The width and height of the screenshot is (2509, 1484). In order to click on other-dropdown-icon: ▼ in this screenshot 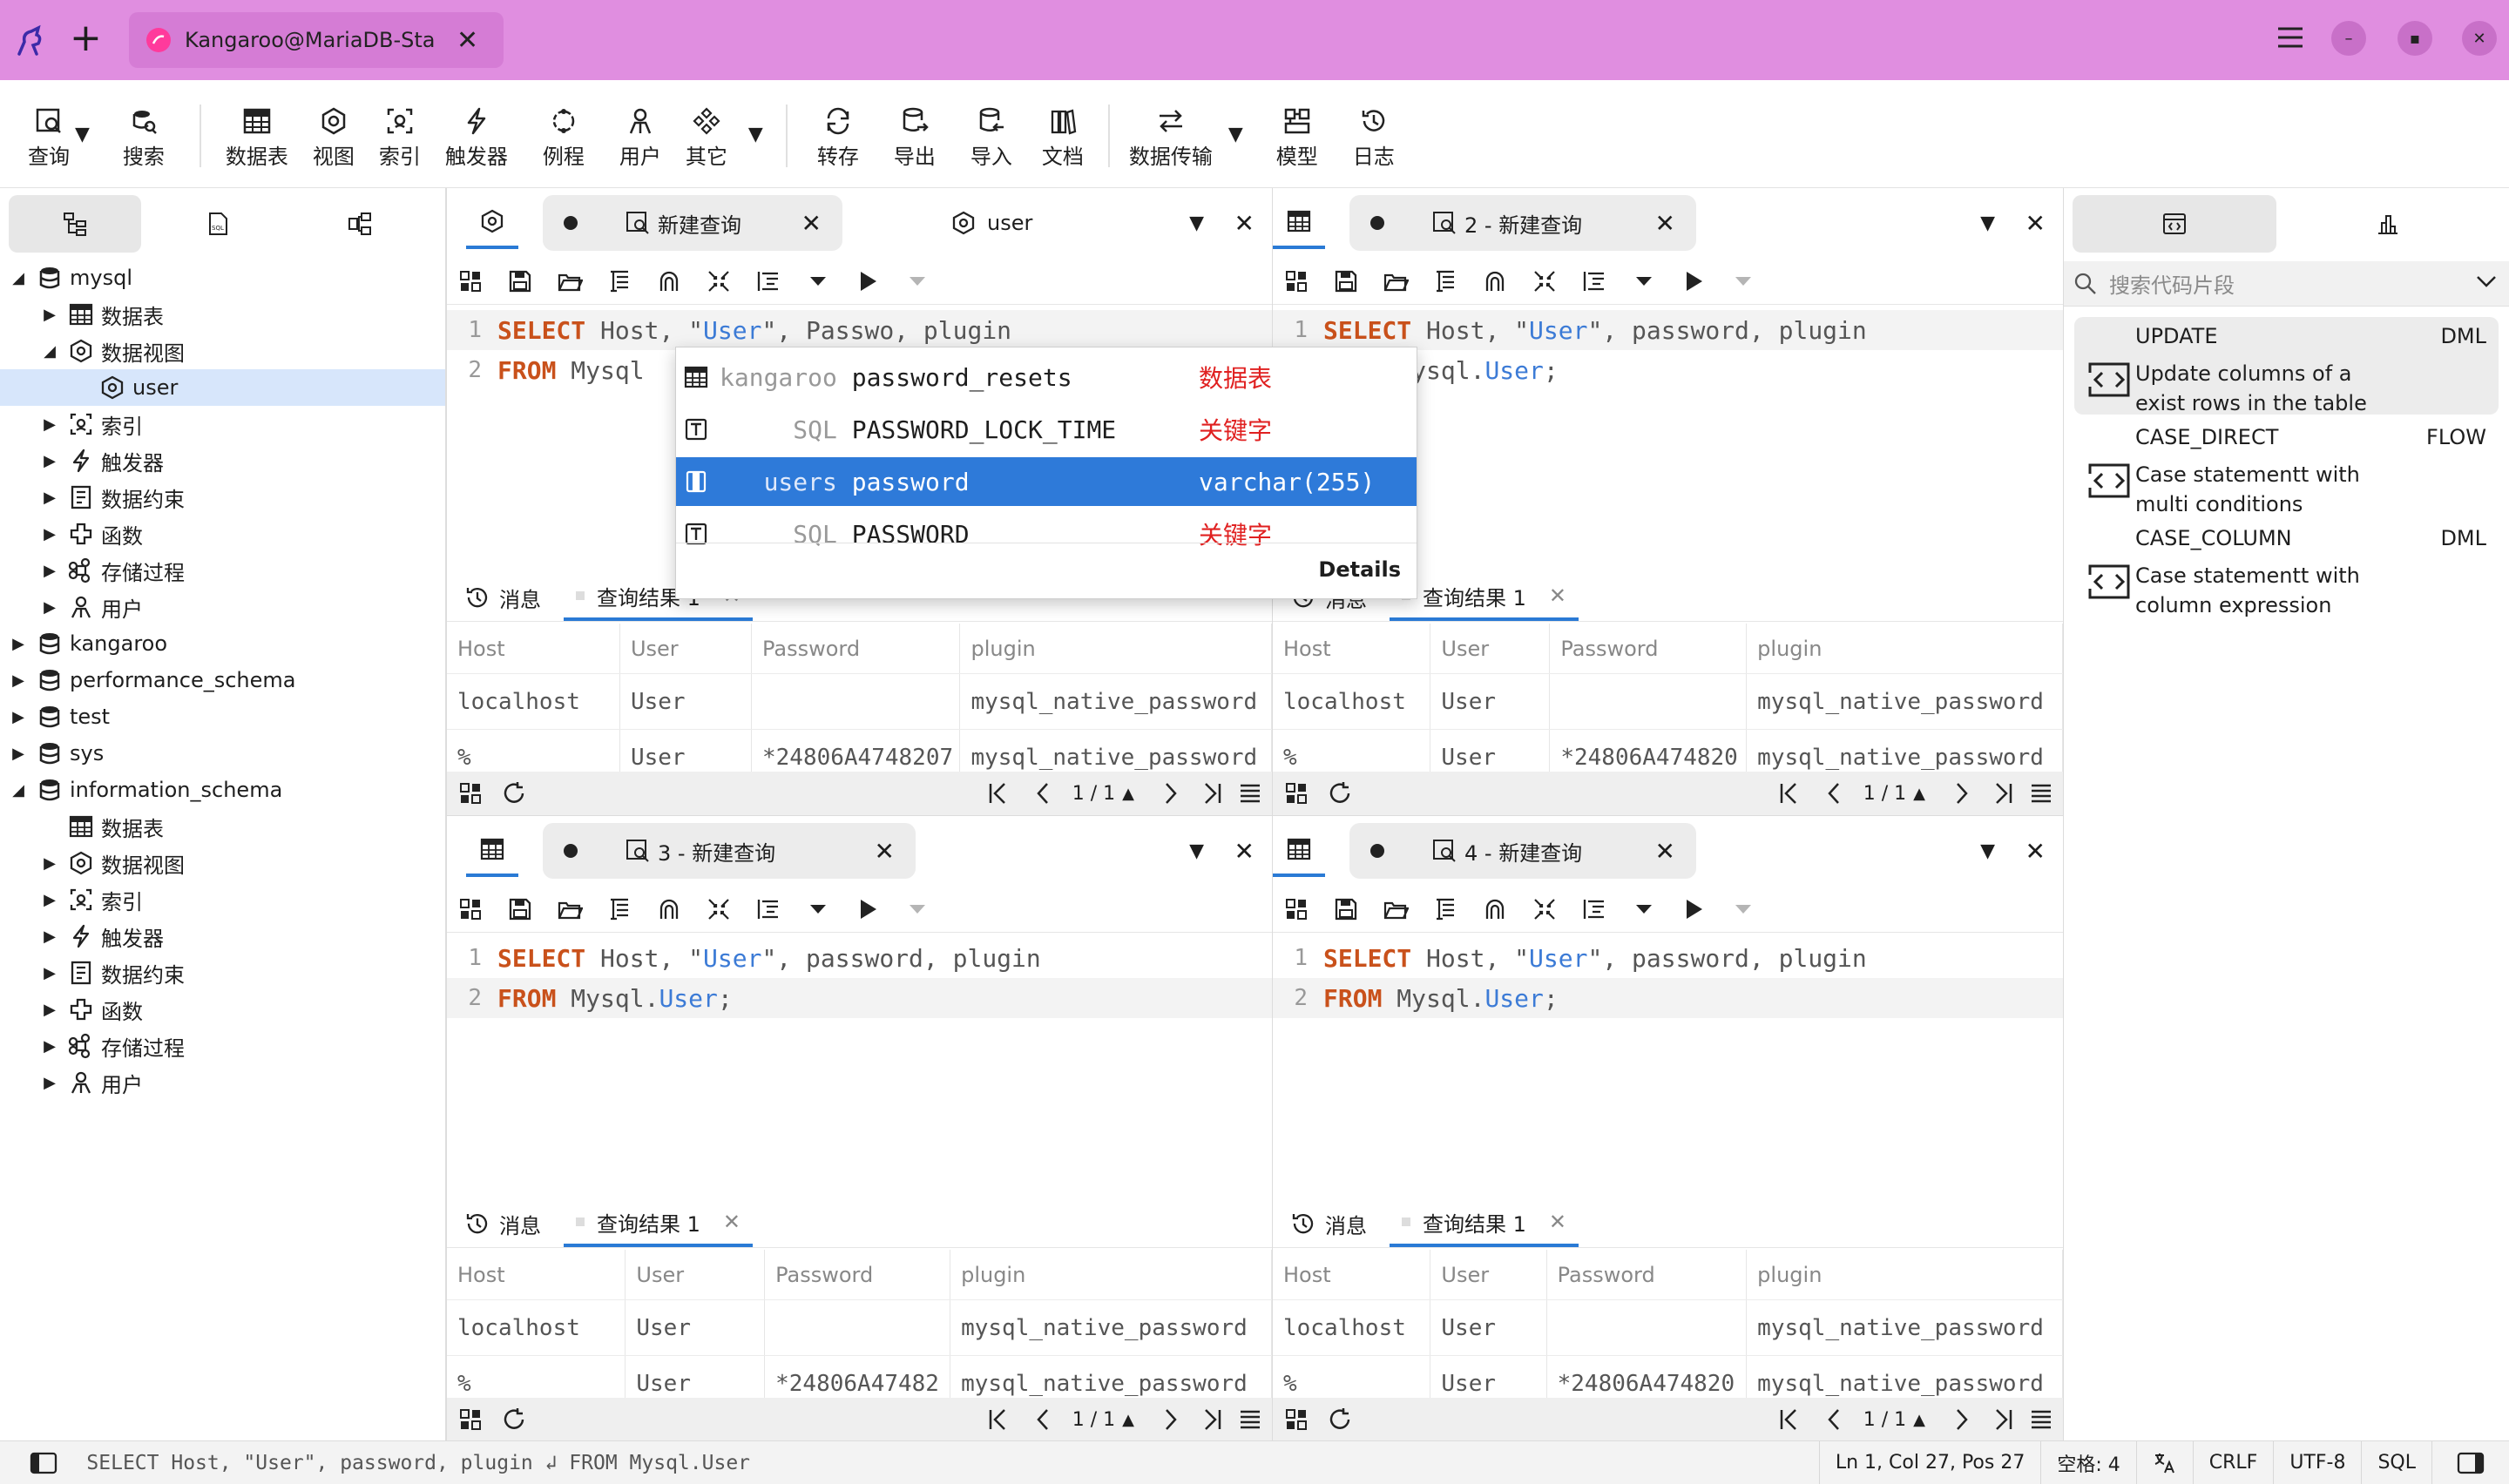, I will do `click(755, 134)`.